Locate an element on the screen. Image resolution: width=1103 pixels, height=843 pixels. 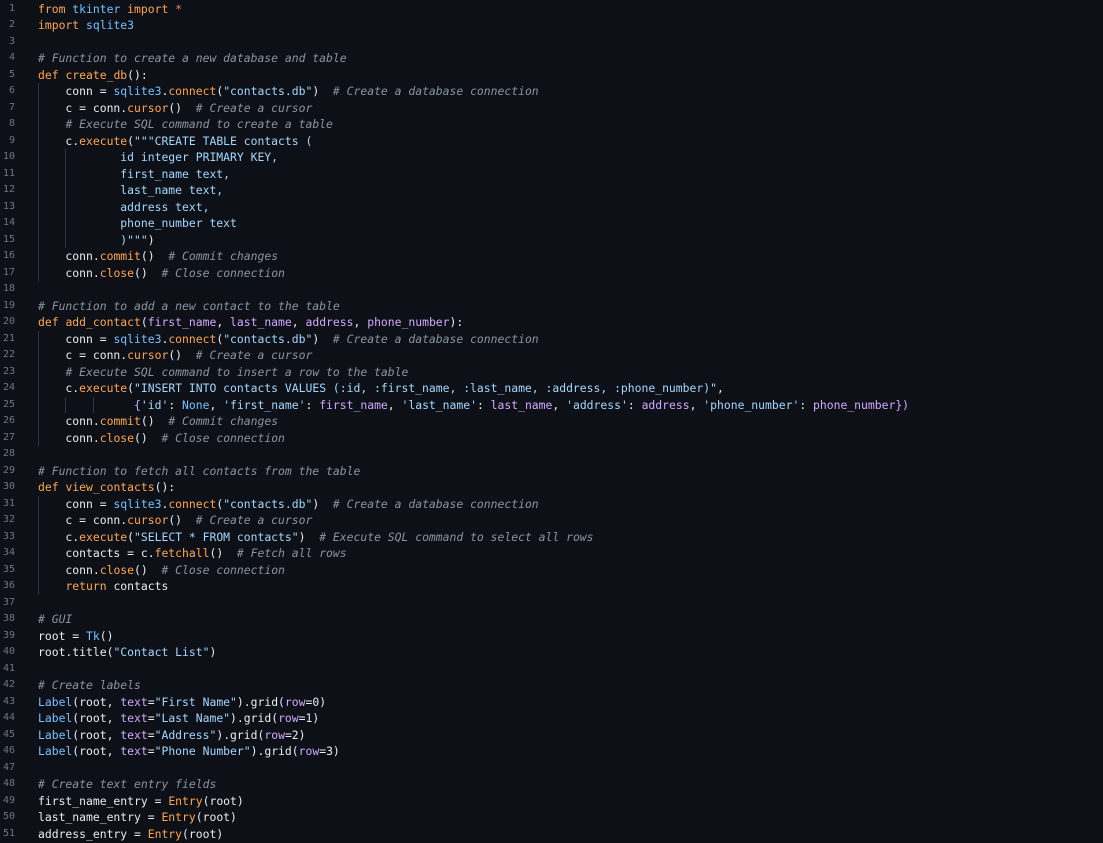
code-text: from tkinter import * is located at coordinates (110, 8).